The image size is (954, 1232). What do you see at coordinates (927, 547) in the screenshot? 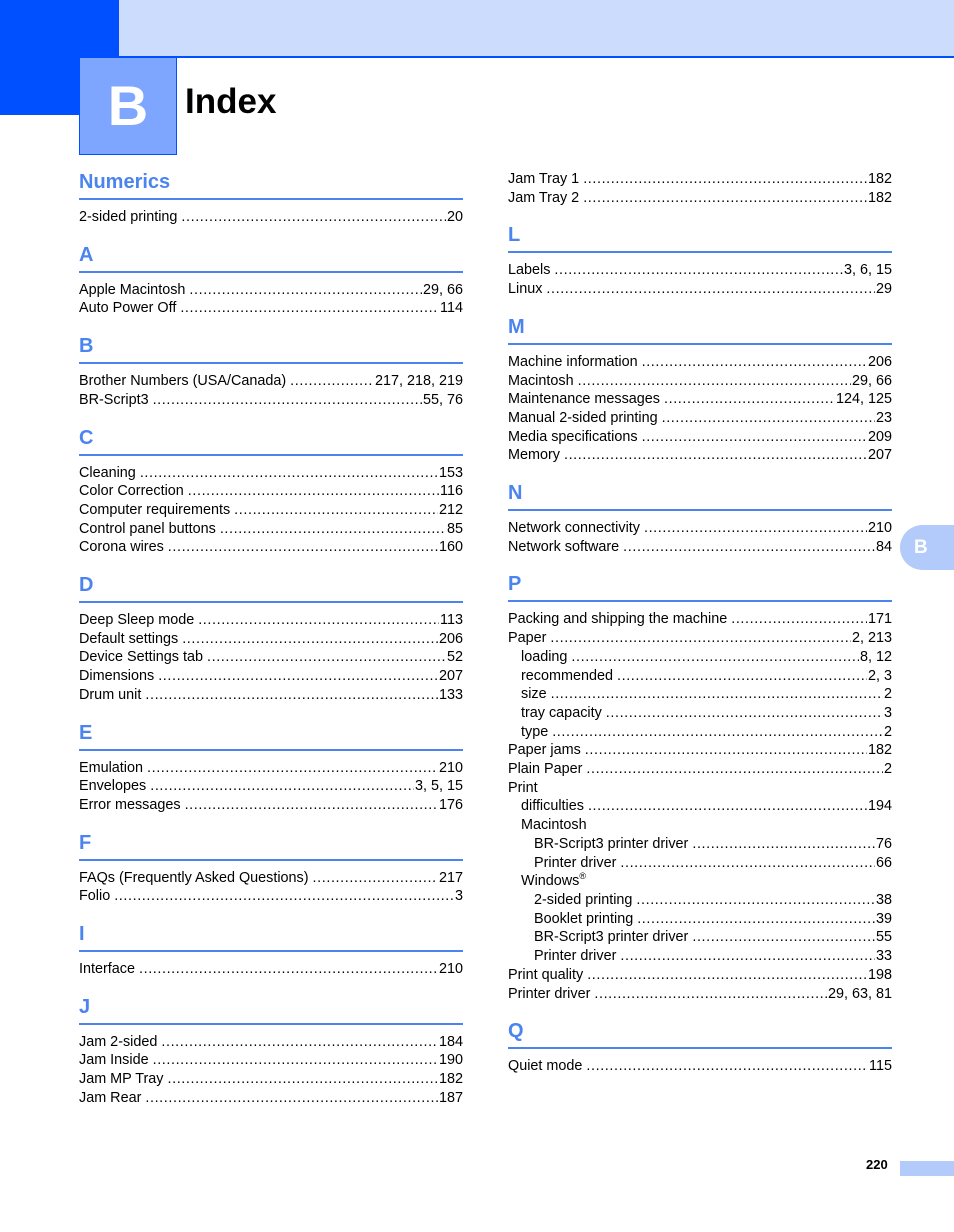
I see `chapter-side-tab: B` at bounding box center [927, 547].